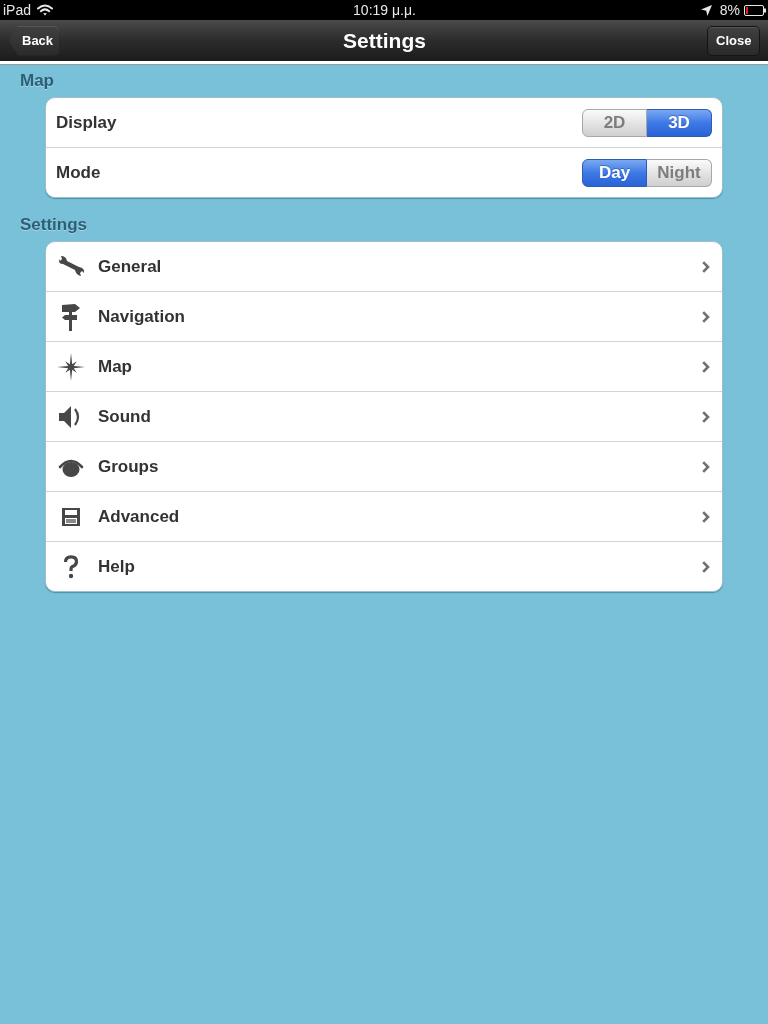 Image resolution: width=768 pixels, height=1024 pixels. I want to click on close-button: Close, so click(733, 40).